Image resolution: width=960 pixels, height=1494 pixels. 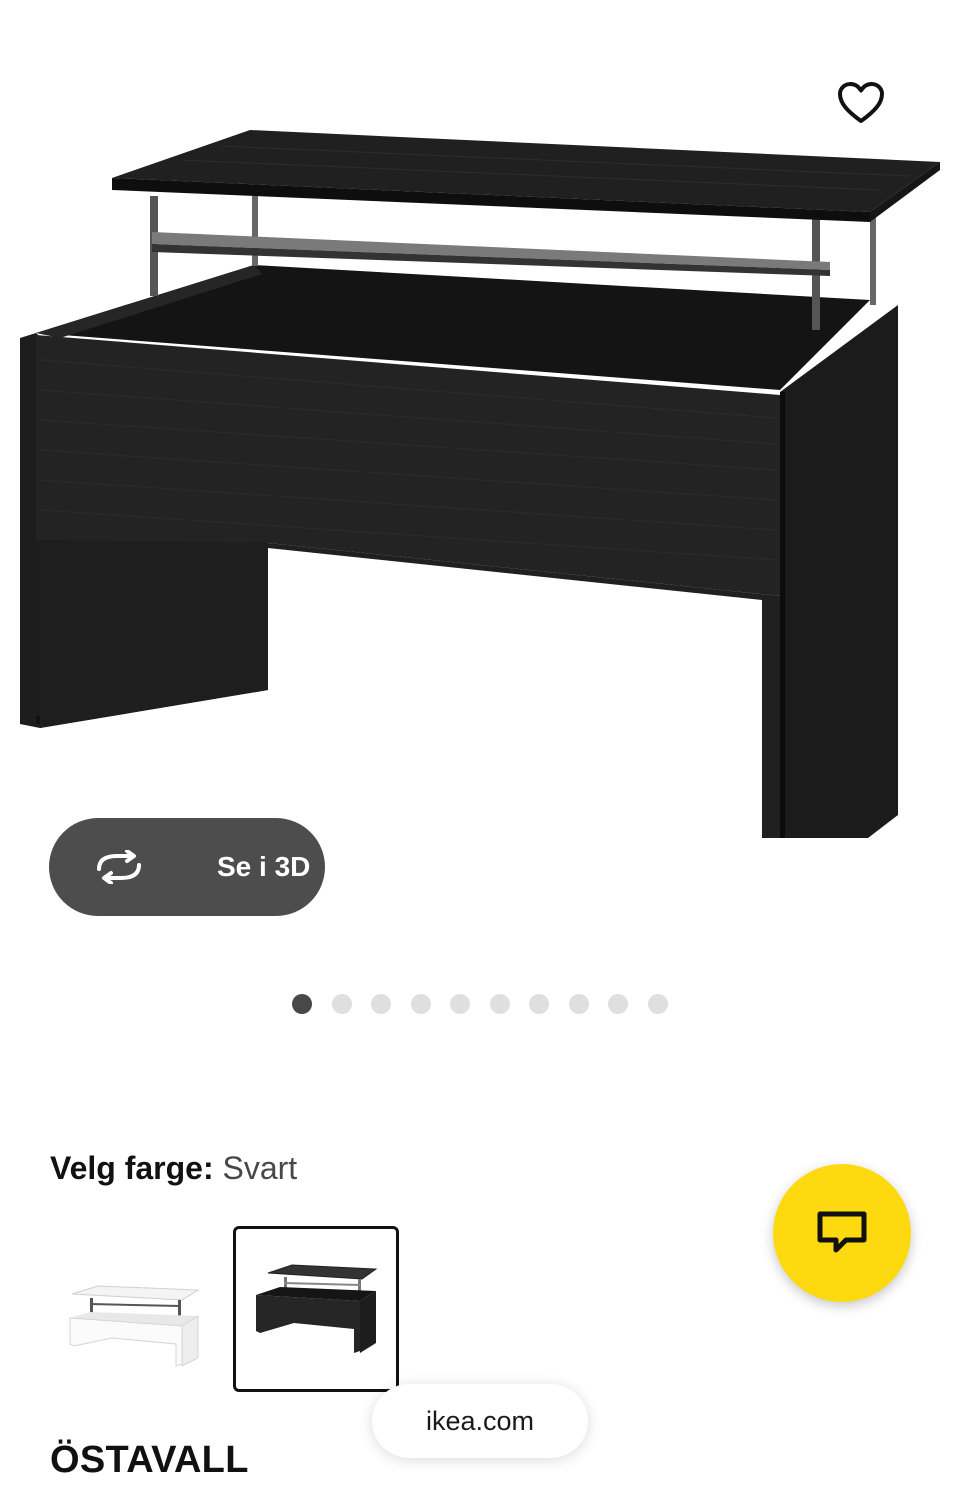 I want to click on product-name: ÖSTAVALL, so click(x=149, y=1460).